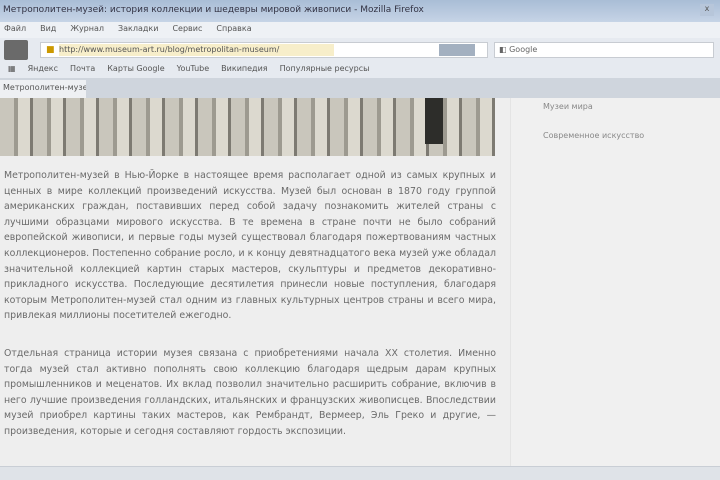 This screenshot has width=720, height=480. What do you see at coordinates (504, 49) in the screenshot?
I see `search-engine-icon: ◧` at bounding box center [504, 49].